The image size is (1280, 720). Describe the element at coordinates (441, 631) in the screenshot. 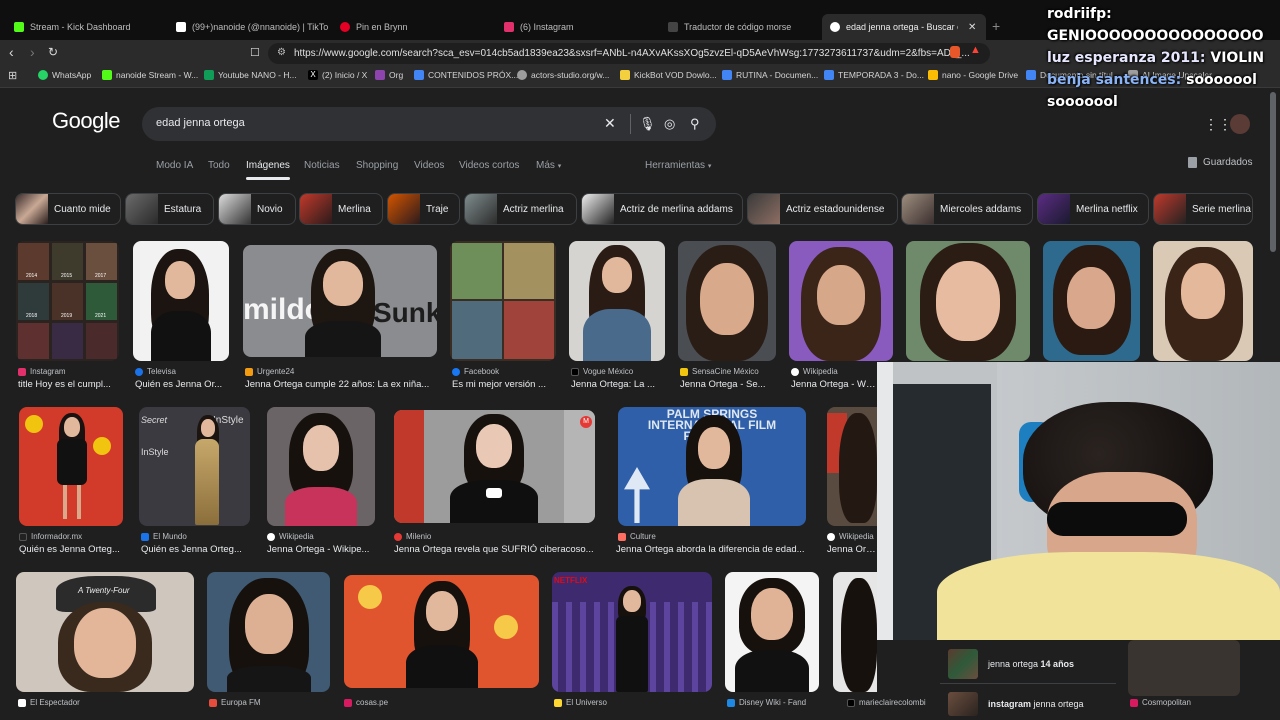

I see `result-image-cosas` at that location.